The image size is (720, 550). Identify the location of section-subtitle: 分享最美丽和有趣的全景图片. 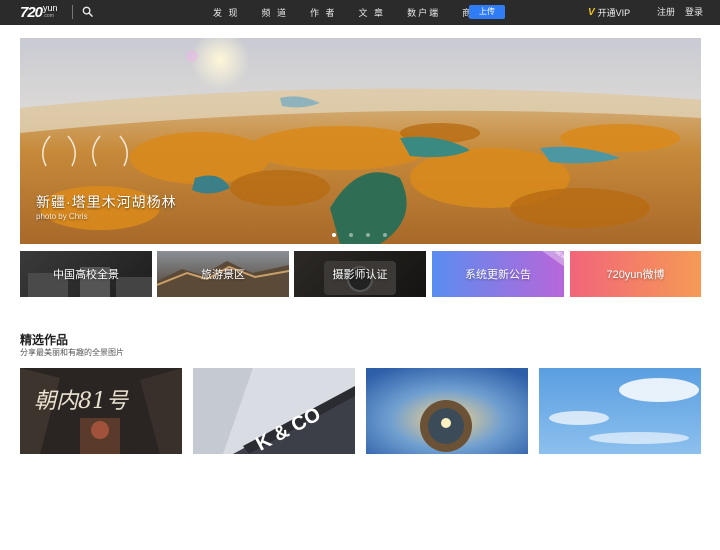
(72, 352).